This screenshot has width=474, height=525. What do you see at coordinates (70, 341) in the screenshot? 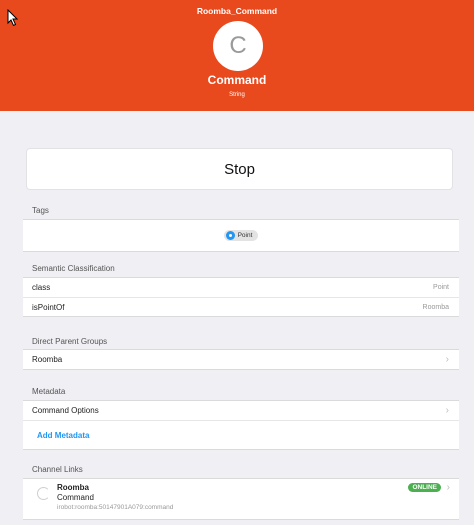
I see `parent-groups-section-label: Direct Parent Groups` at bounding box center [70, 341].